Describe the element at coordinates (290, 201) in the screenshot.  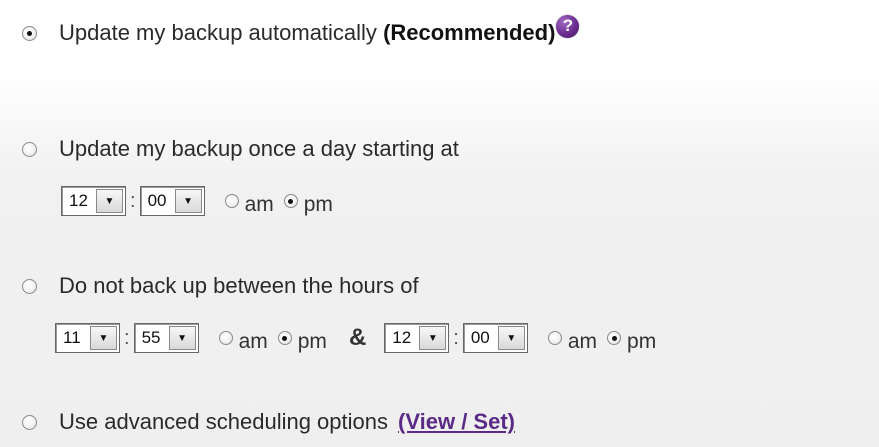
I see `daily-pm-radio` at that location.